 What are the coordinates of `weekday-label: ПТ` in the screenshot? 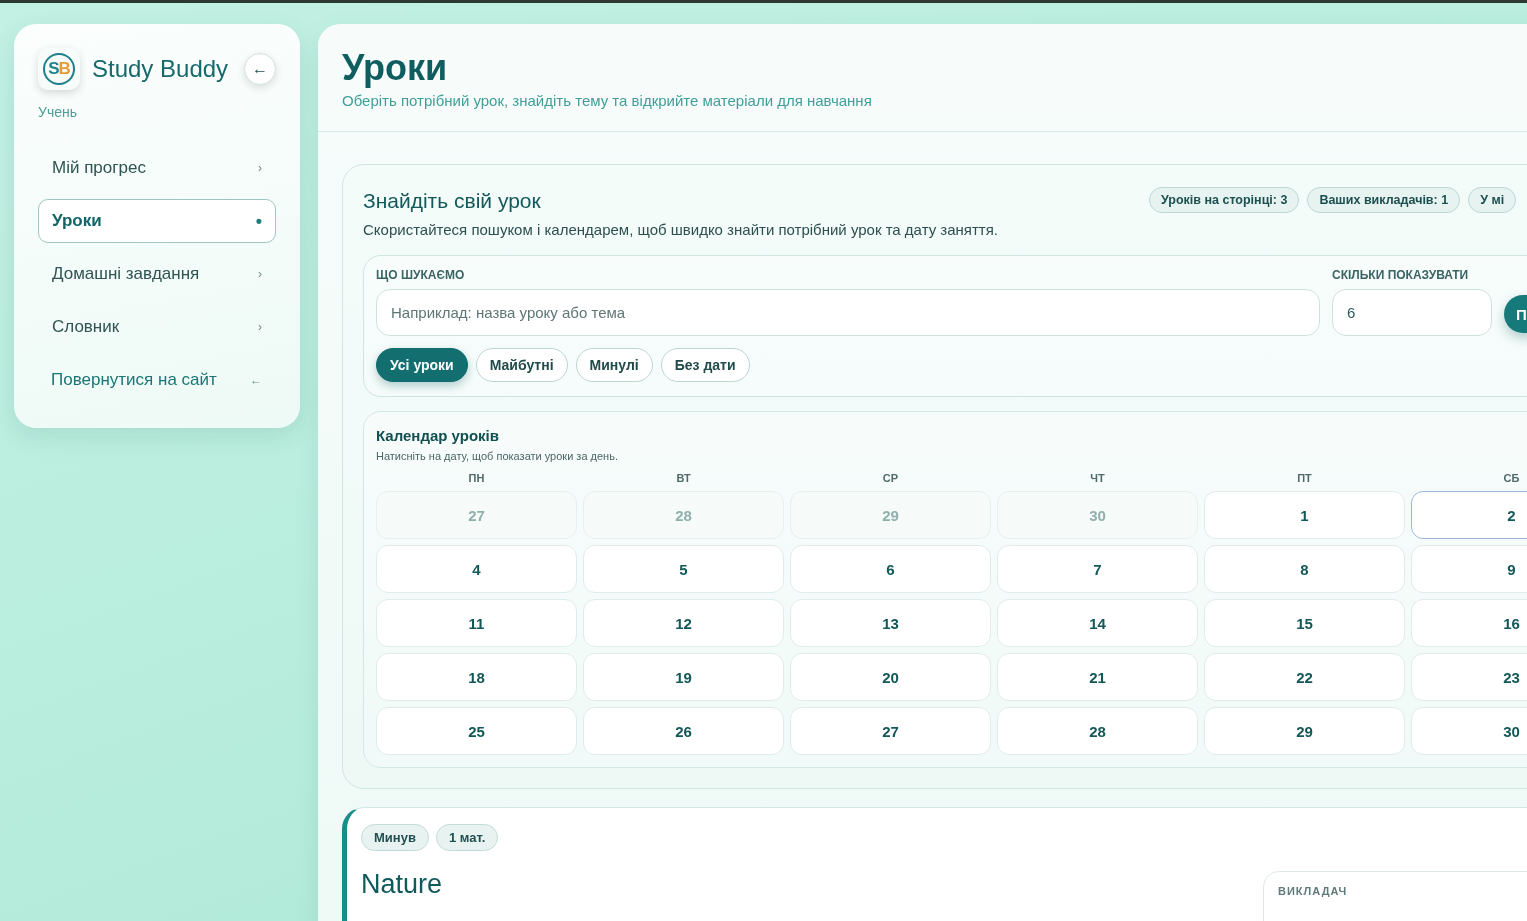 It's located at (1304, 478).